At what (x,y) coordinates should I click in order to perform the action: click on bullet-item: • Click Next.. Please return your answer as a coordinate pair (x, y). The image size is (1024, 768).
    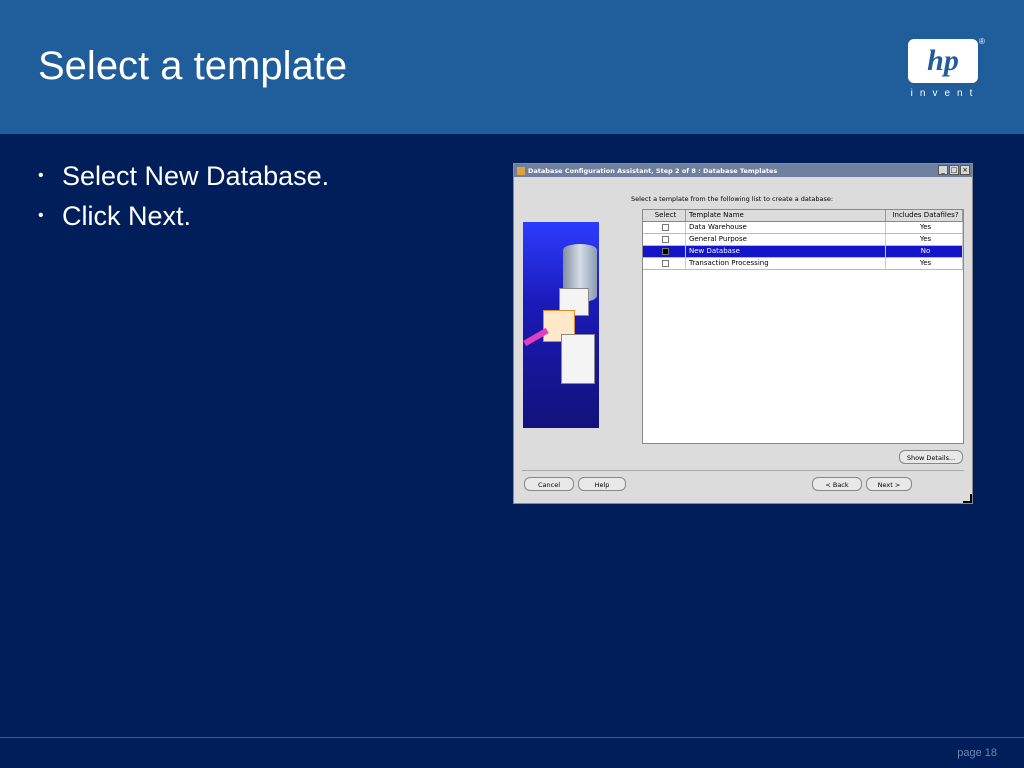
    Looking at the image, I should click on (183, 216).